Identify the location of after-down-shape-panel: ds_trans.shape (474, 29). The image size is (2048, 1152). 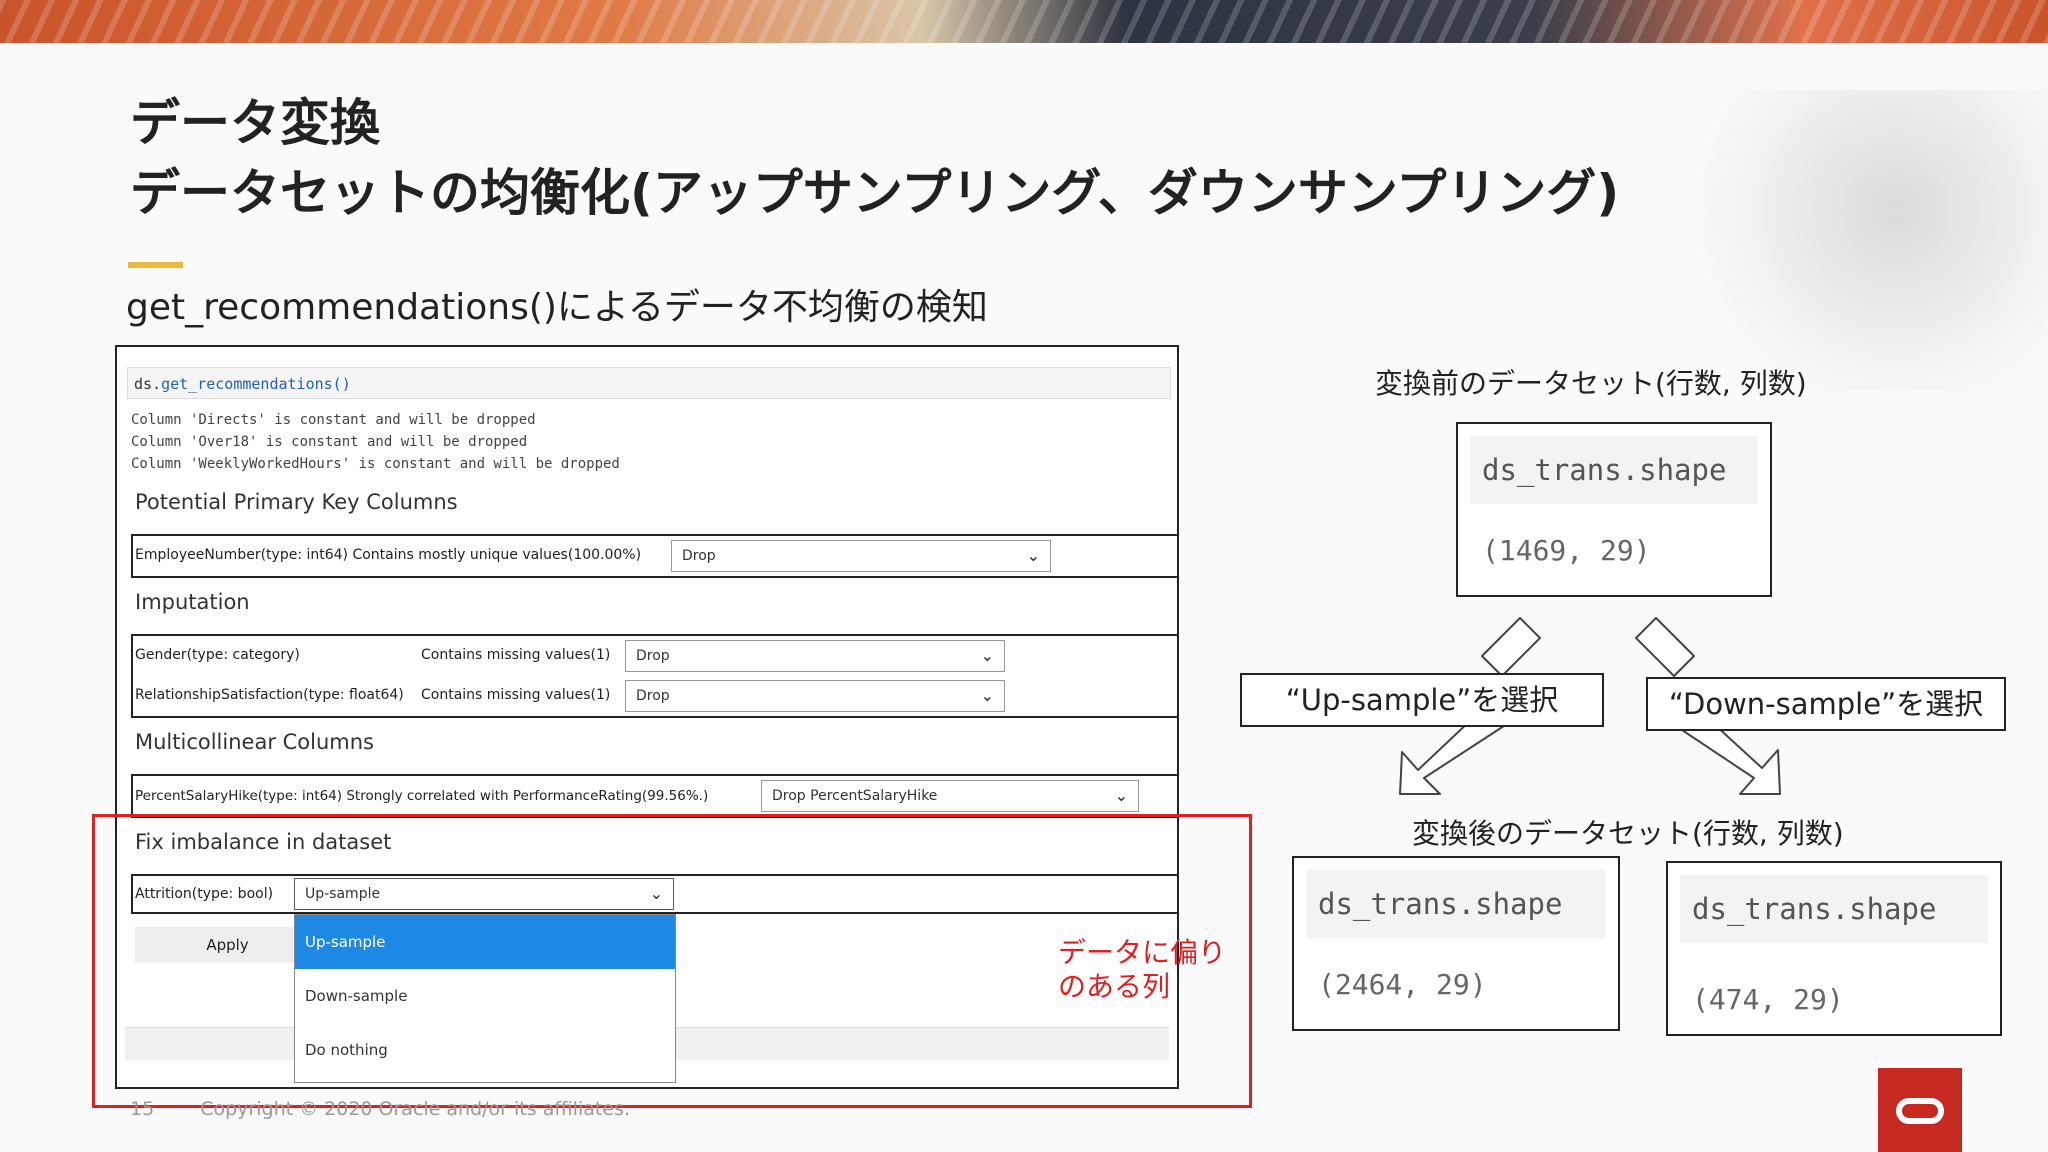
(1834, 948).